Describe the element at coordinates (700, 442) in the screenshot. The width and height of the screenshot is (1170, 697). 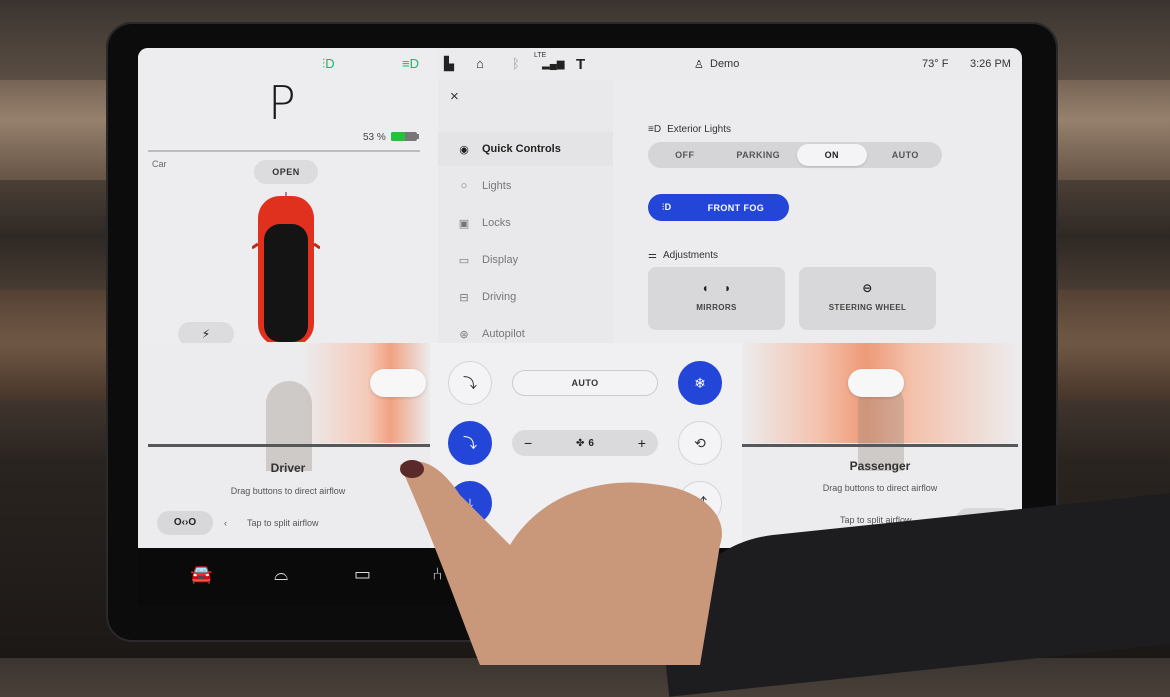
I see `recirculate-icon: ⟲` at that location.